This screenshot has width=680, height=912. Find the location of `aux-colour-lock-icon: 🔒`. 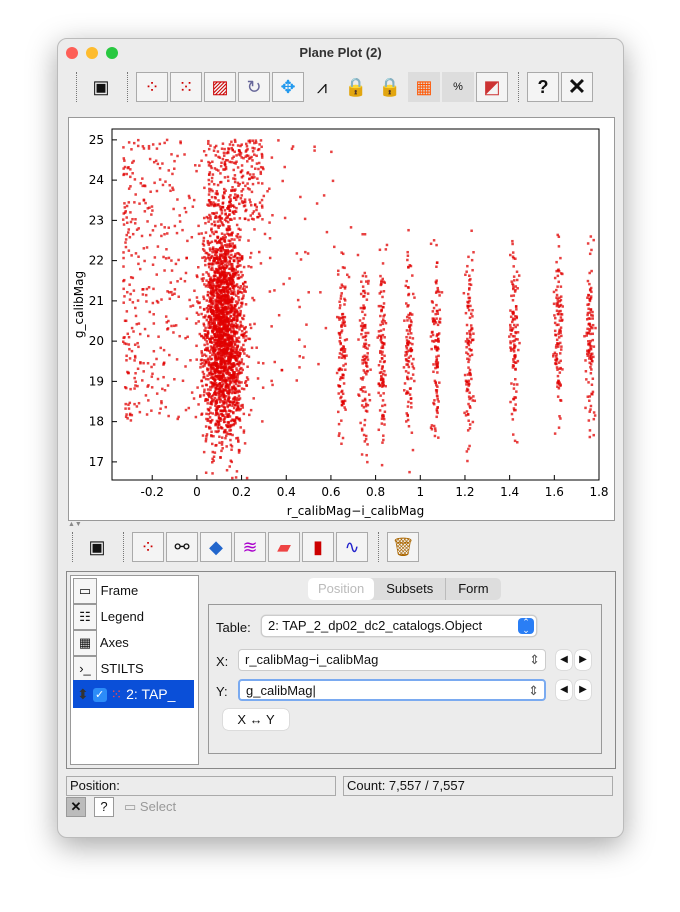

aux-colour-lock-icon: 🔒 is located at coordinates (390, 87).